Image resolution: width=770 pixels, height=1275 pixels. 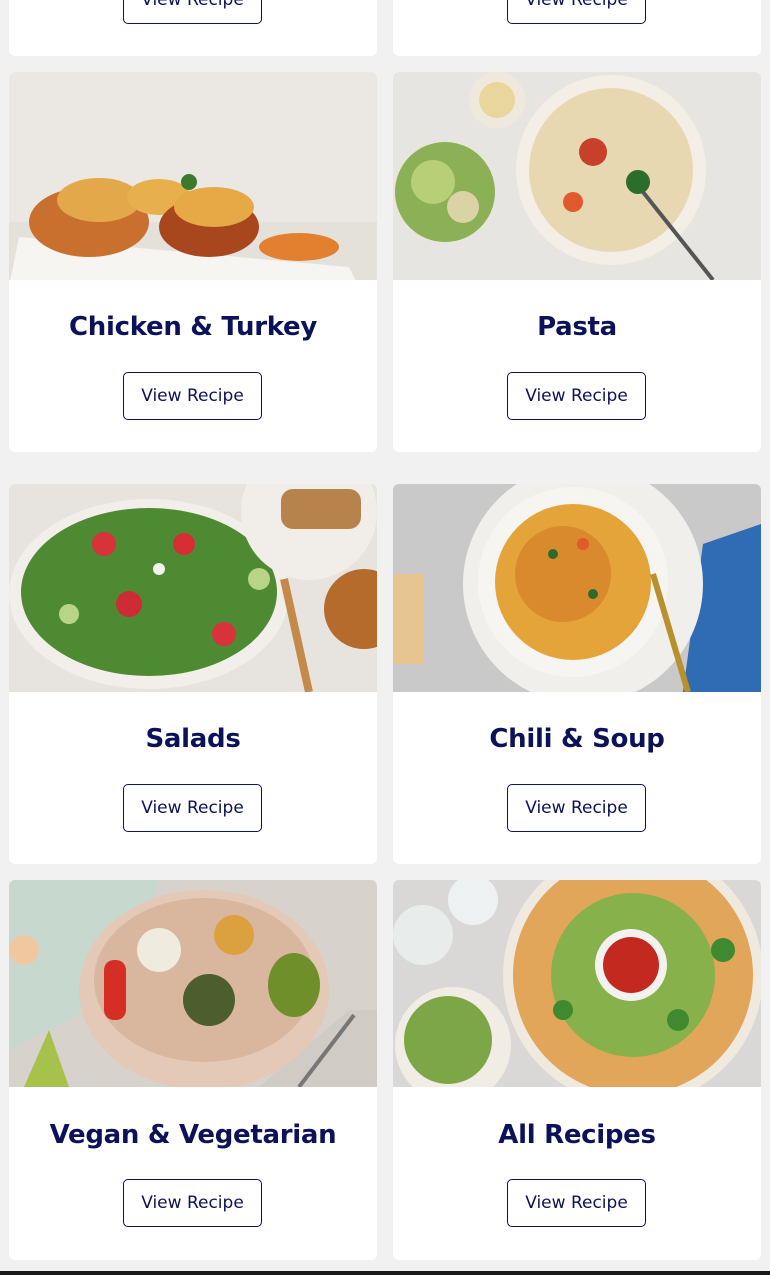 I want to click on card-title: Chicken & Turkey, so click(x=192, y=327).